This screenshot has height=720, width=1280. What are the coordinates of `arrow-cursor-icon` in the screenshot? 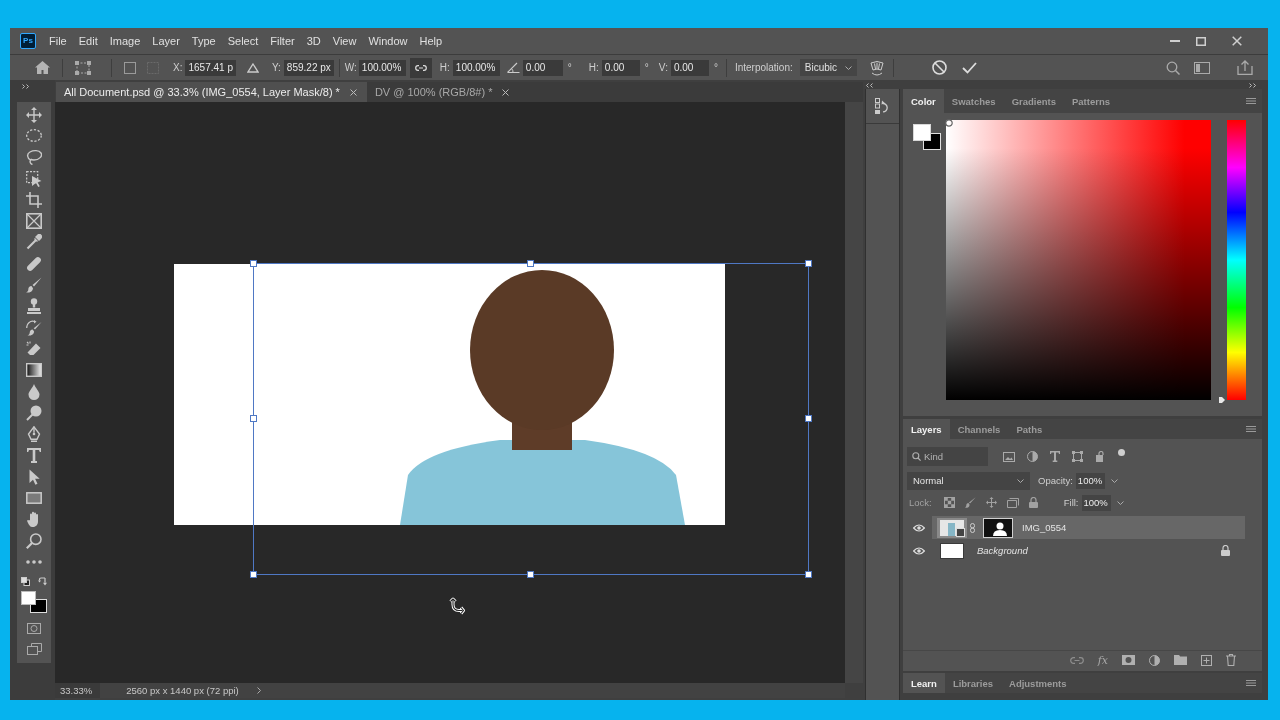 It's located at (34, 476).